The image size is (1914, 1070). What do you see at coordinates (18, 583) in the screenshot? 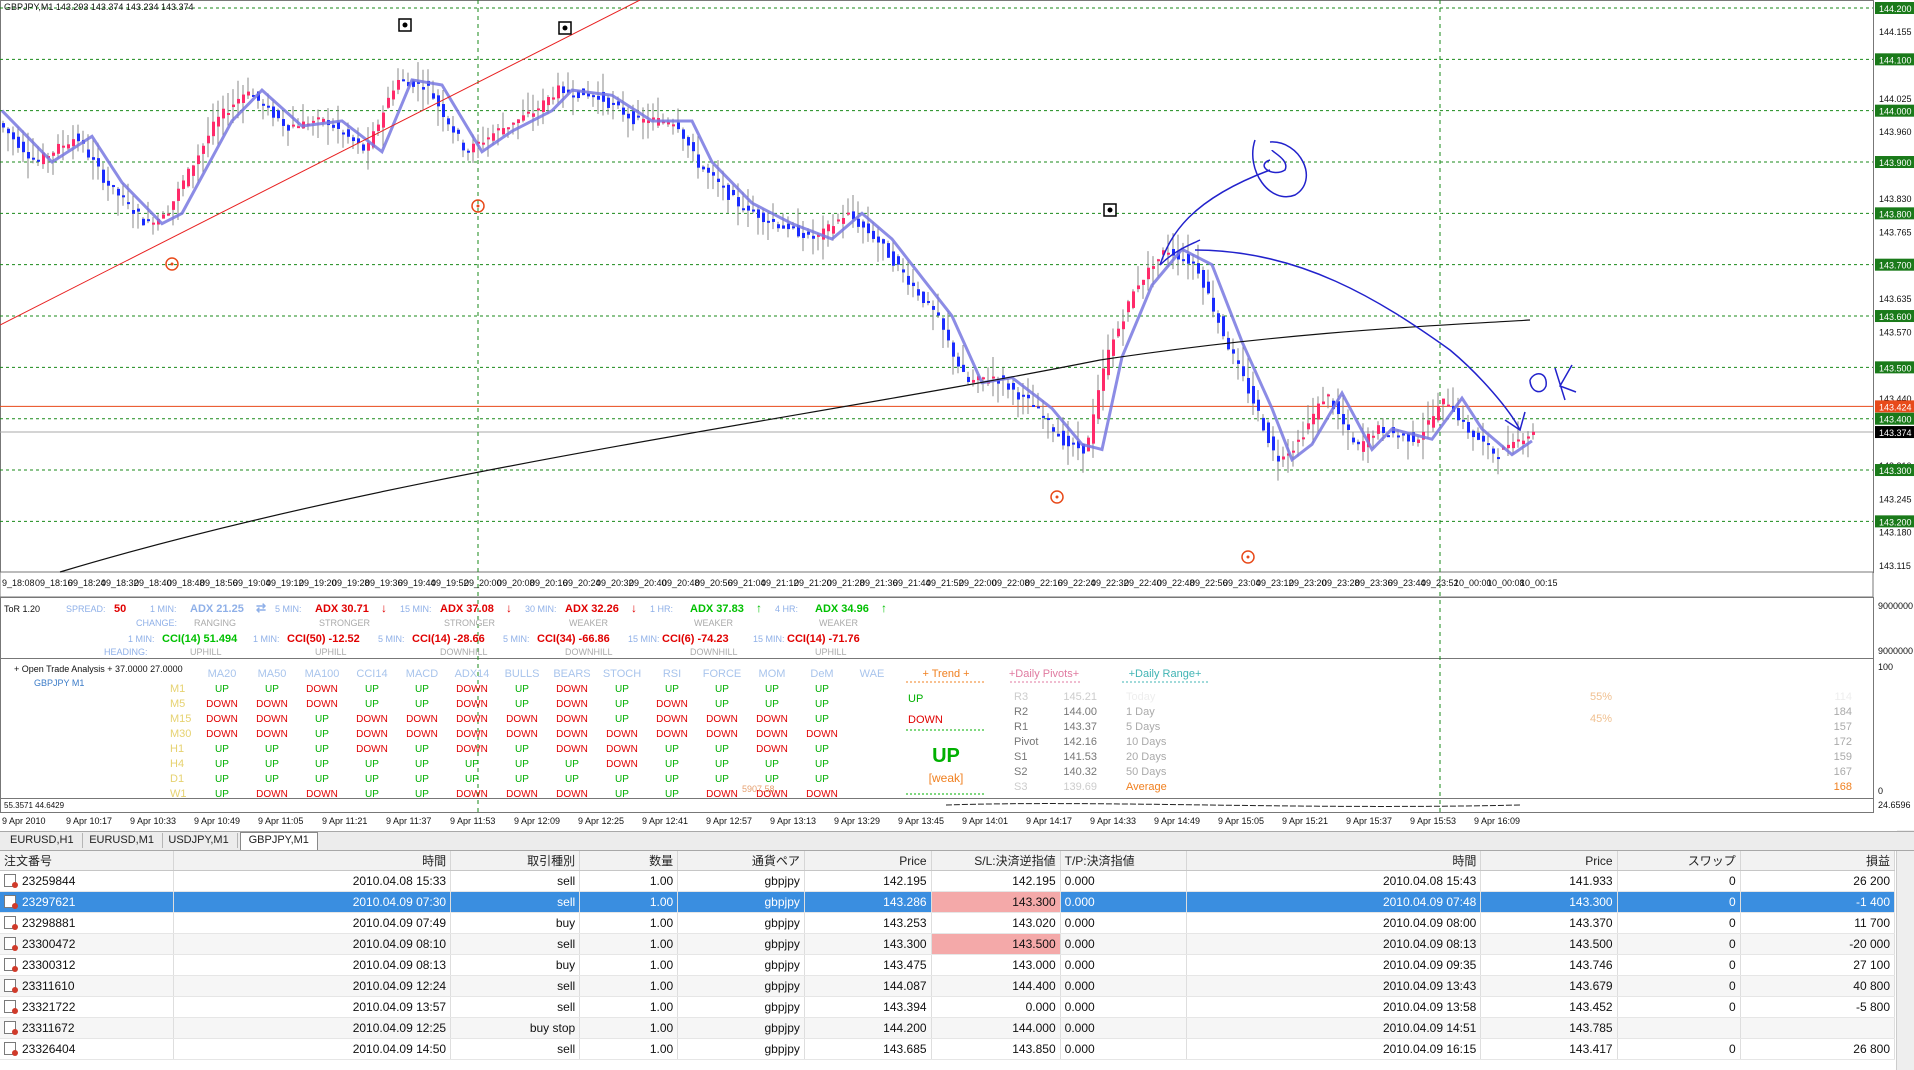
I see `time-label: 9_18:08` at bounding box center [18, 583].